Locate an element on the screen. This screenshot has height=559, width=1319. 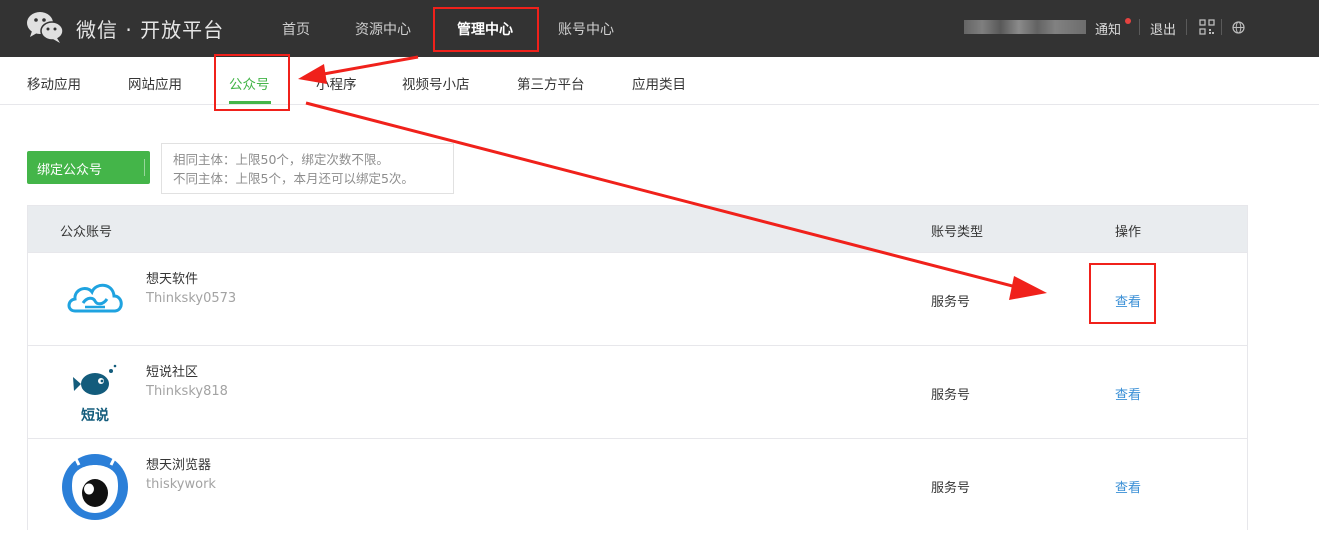
browser-logo-avatar is located at coordinates (95, 487).